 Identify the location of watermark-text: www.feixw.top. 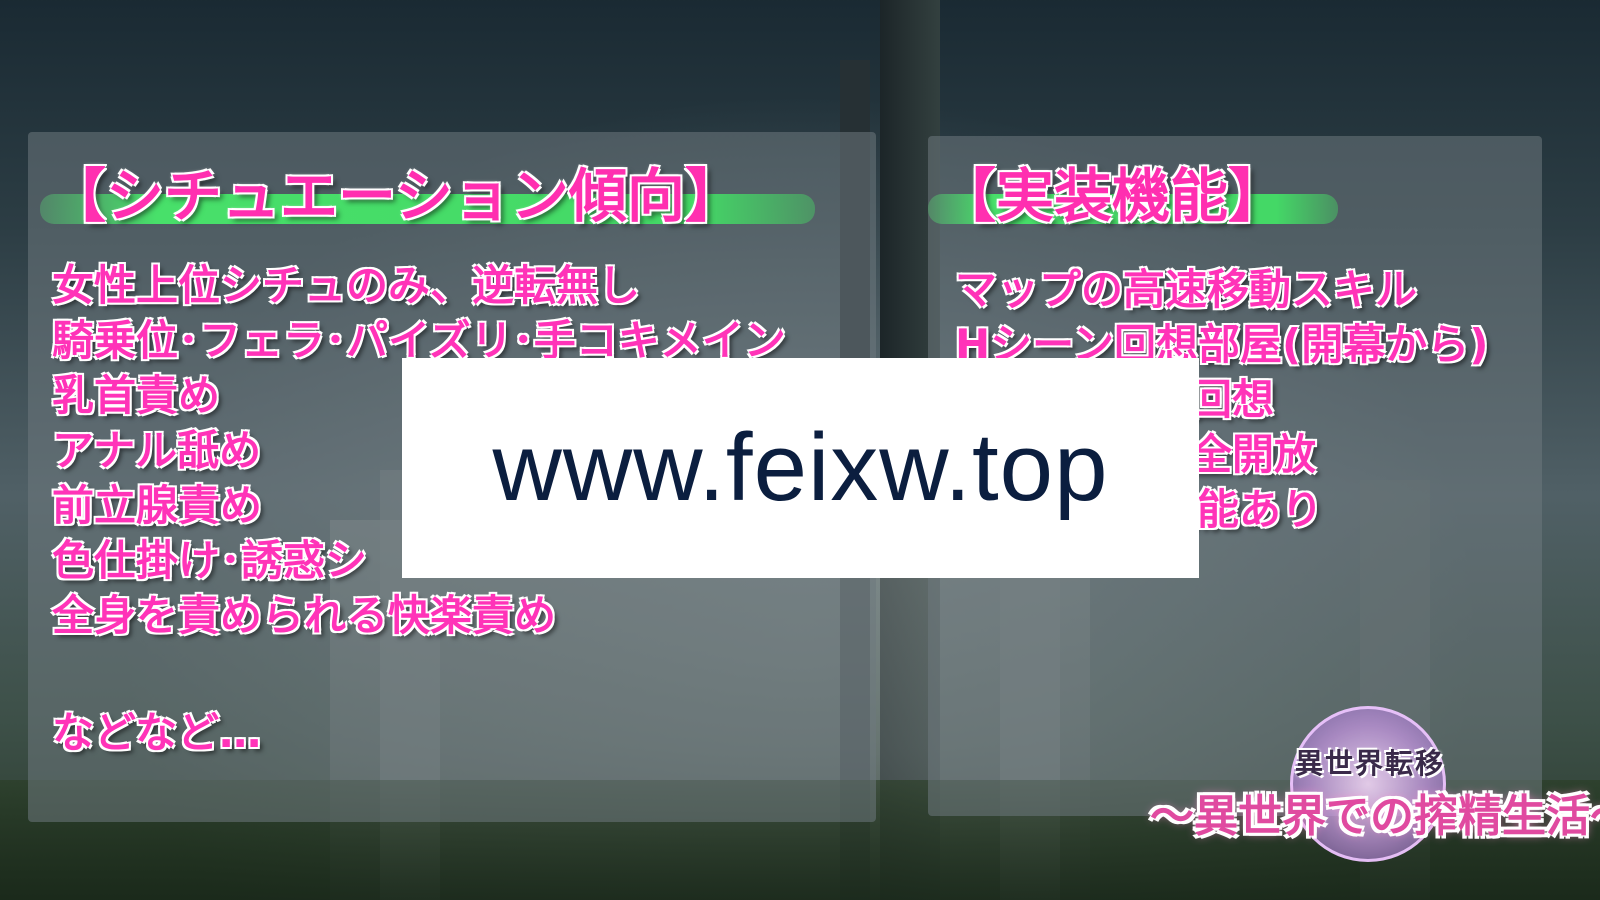
(800, 467).